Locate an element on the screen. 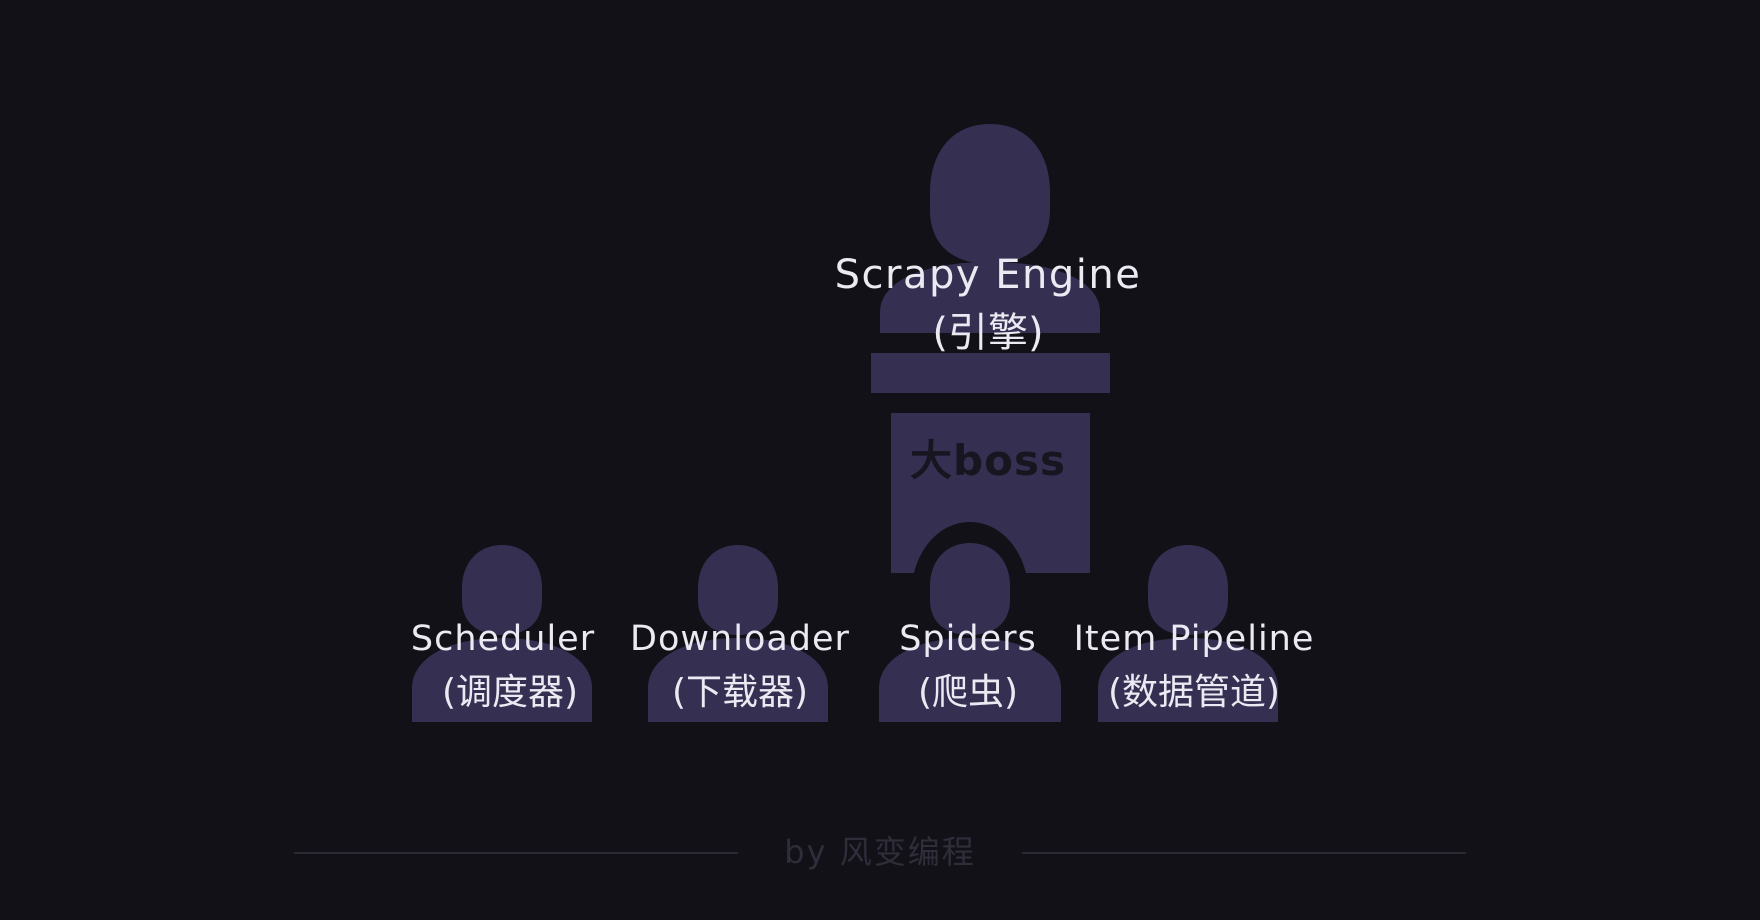 Image resolution: width=1760 pixels, height=920 pixels. pipeline-name: Item Pipeline is located at coordinates (1194, 639).